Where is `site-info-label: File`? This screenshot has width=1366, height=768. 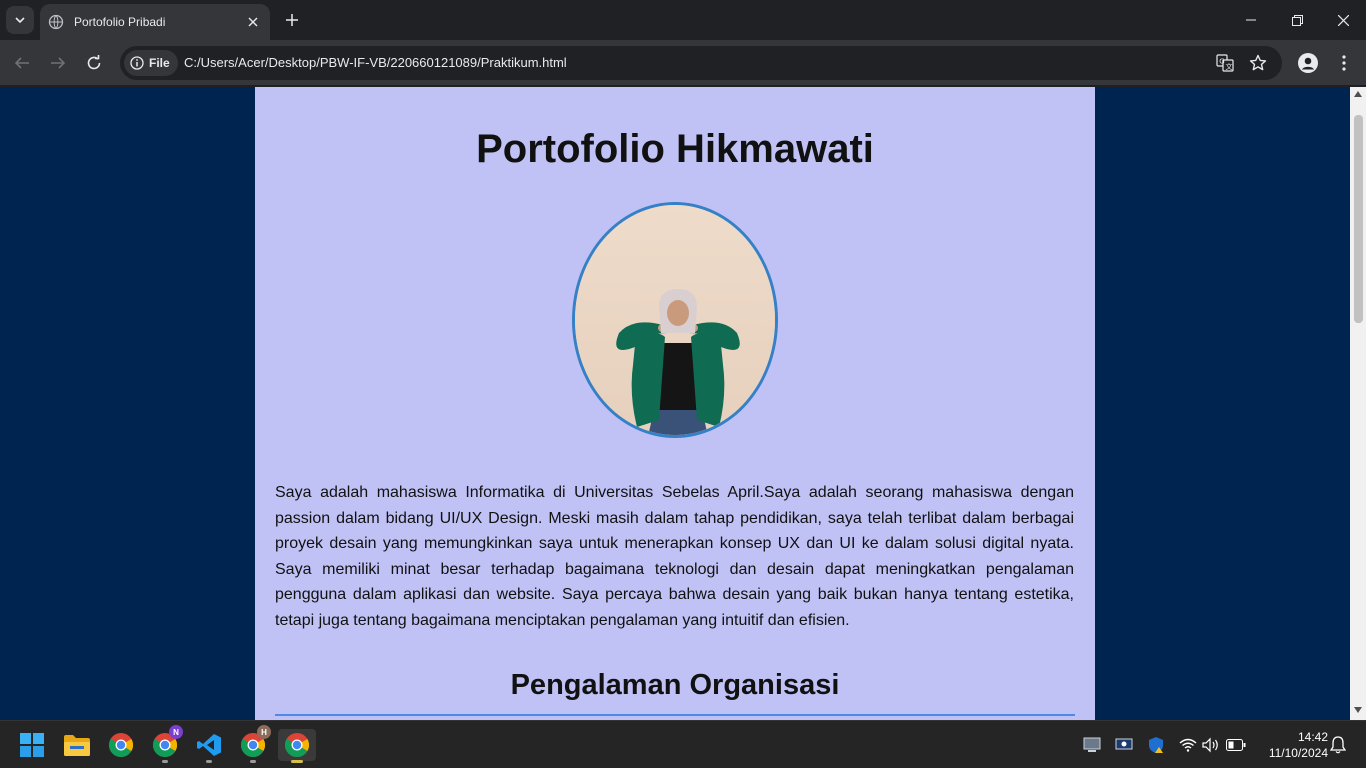
site-info-label: File is located at coordinates (159, 63).